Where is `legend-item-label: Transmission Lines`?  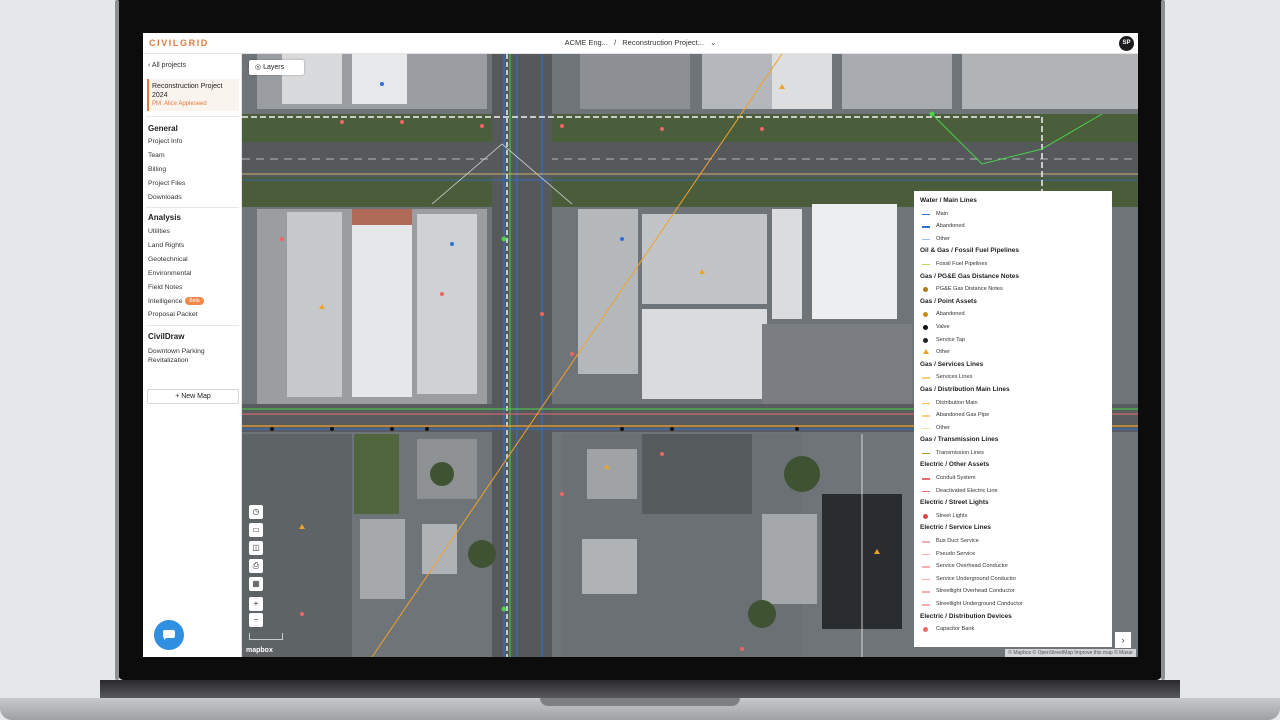
legend-item-label: Transmission Lines is located at coordinates (960, 452).